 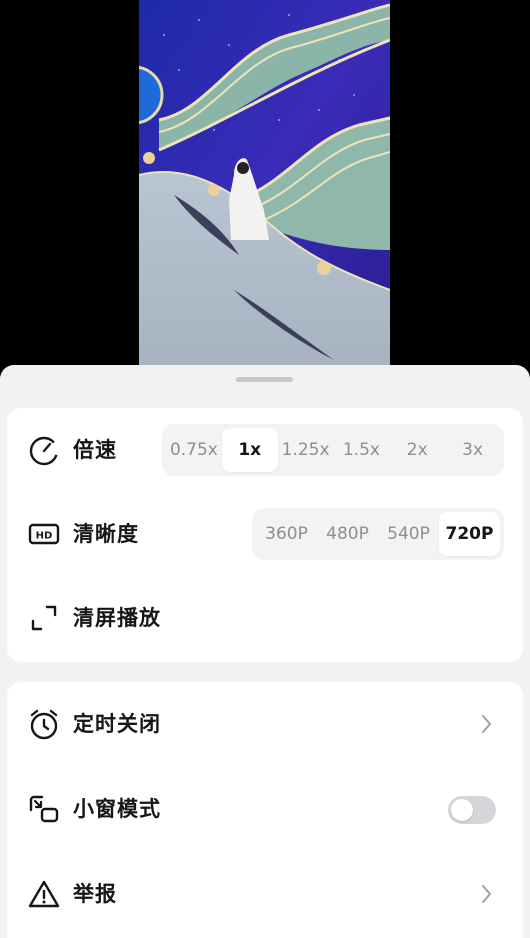 What do you see at coordinates (417, 450) in the screenshot?
I see `speed-option-2x: 2x` at bounding box center [417, 450].